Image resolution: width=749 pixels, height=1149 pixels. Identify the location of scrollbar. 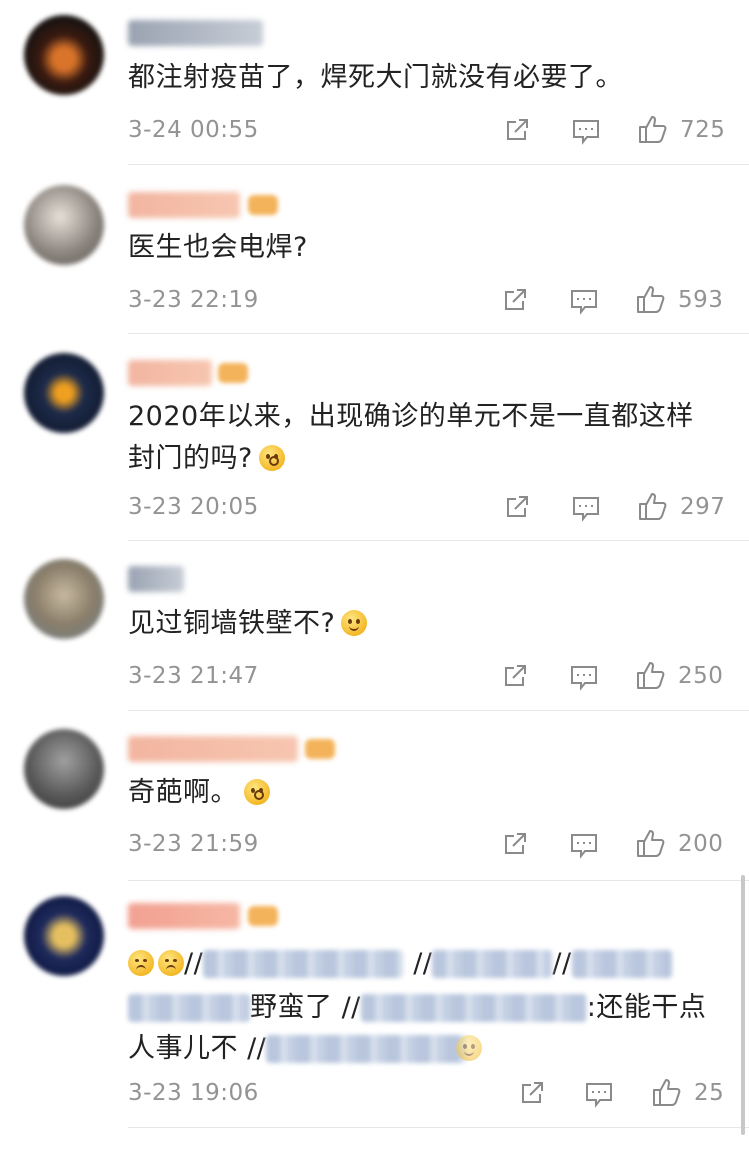
(743, 1005).